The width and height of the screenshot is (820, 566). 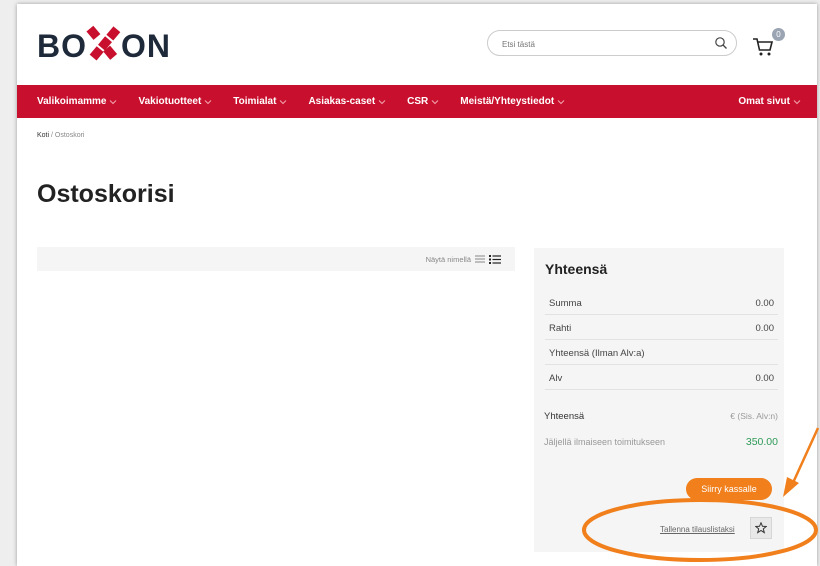 What do you see at coordinates (764, 101) in the screenshot?
I see `nav-label: Omat sivut` at bounding box center [764, 101].